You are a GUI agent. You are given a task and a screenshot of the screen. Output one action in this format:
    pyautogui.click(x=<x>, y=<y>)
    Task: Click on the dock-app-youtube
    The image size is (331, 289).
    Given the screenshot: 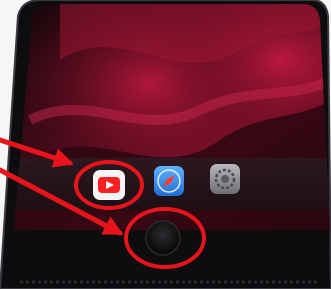 What is the action you would take?
    pyautogui.click(x=109, y=185)
    